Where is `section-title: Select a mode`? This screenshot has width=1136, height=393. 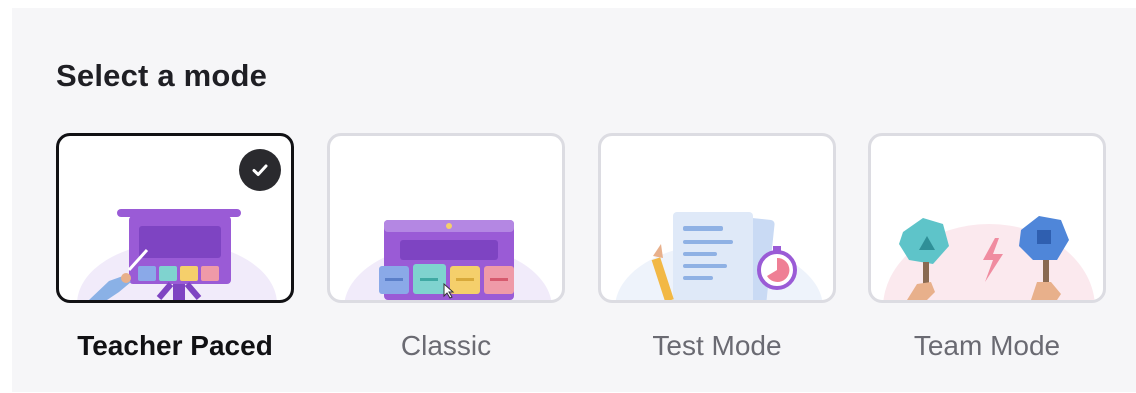
section-title: Select a mode is located at coordinates (162, 75).